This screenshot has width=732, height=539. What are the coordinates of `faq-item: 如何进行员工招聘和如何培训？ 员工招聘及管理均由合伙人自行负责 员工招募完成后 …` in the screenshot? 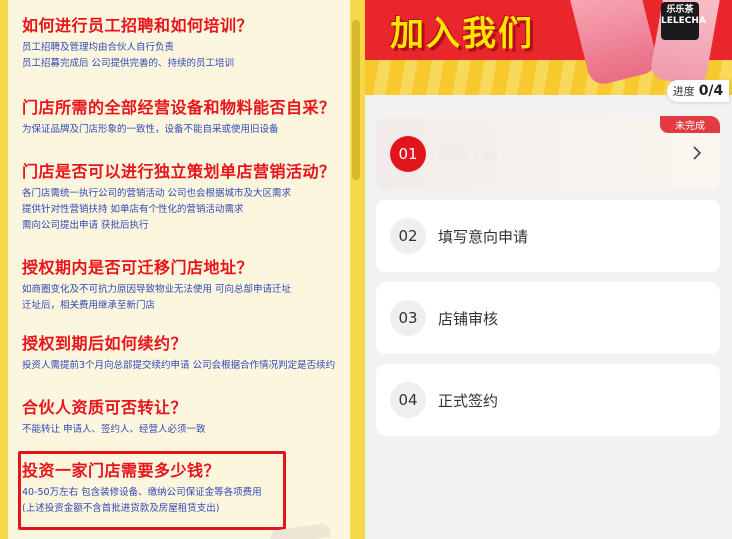 It's located at (186, 44).